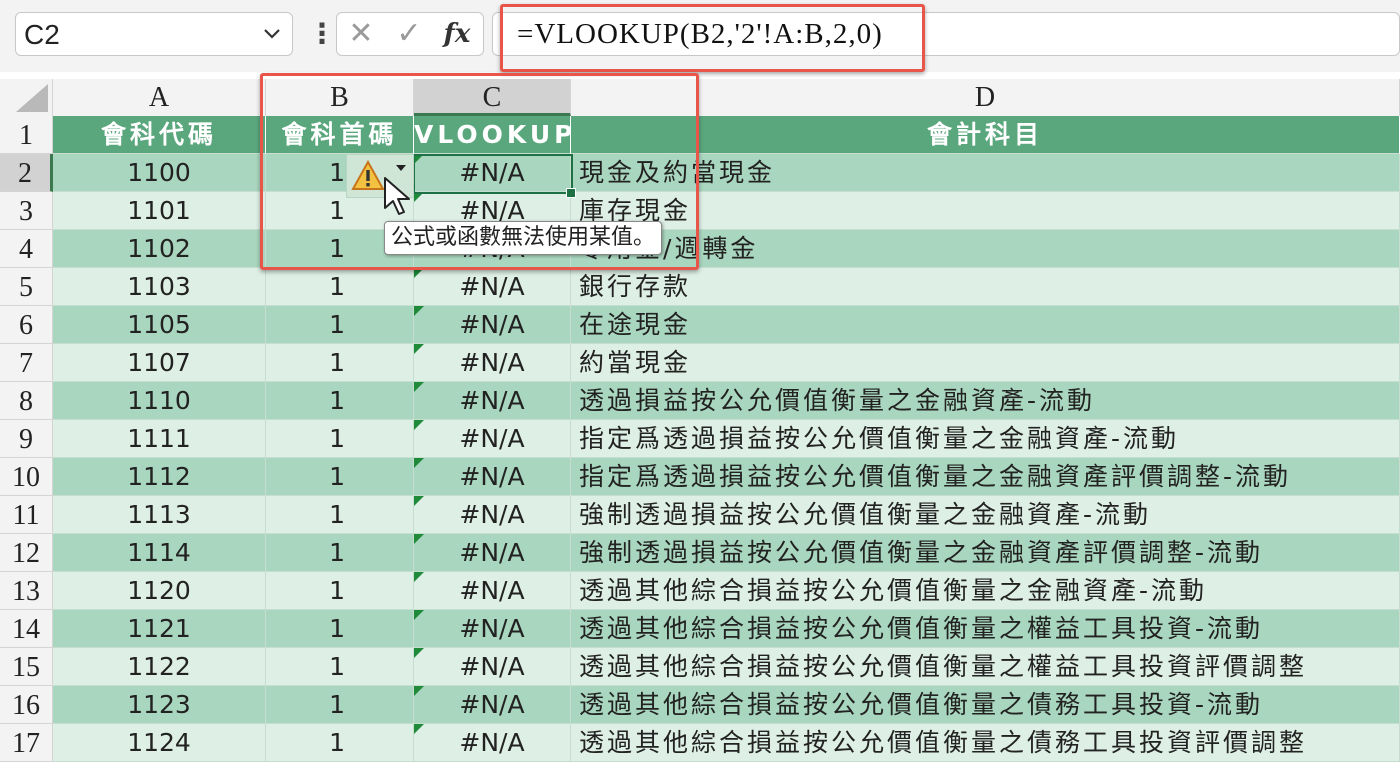  Describe the element at coordinates (159, 249) in the screenshot. I see `cell-account-code: 1102` at that location.